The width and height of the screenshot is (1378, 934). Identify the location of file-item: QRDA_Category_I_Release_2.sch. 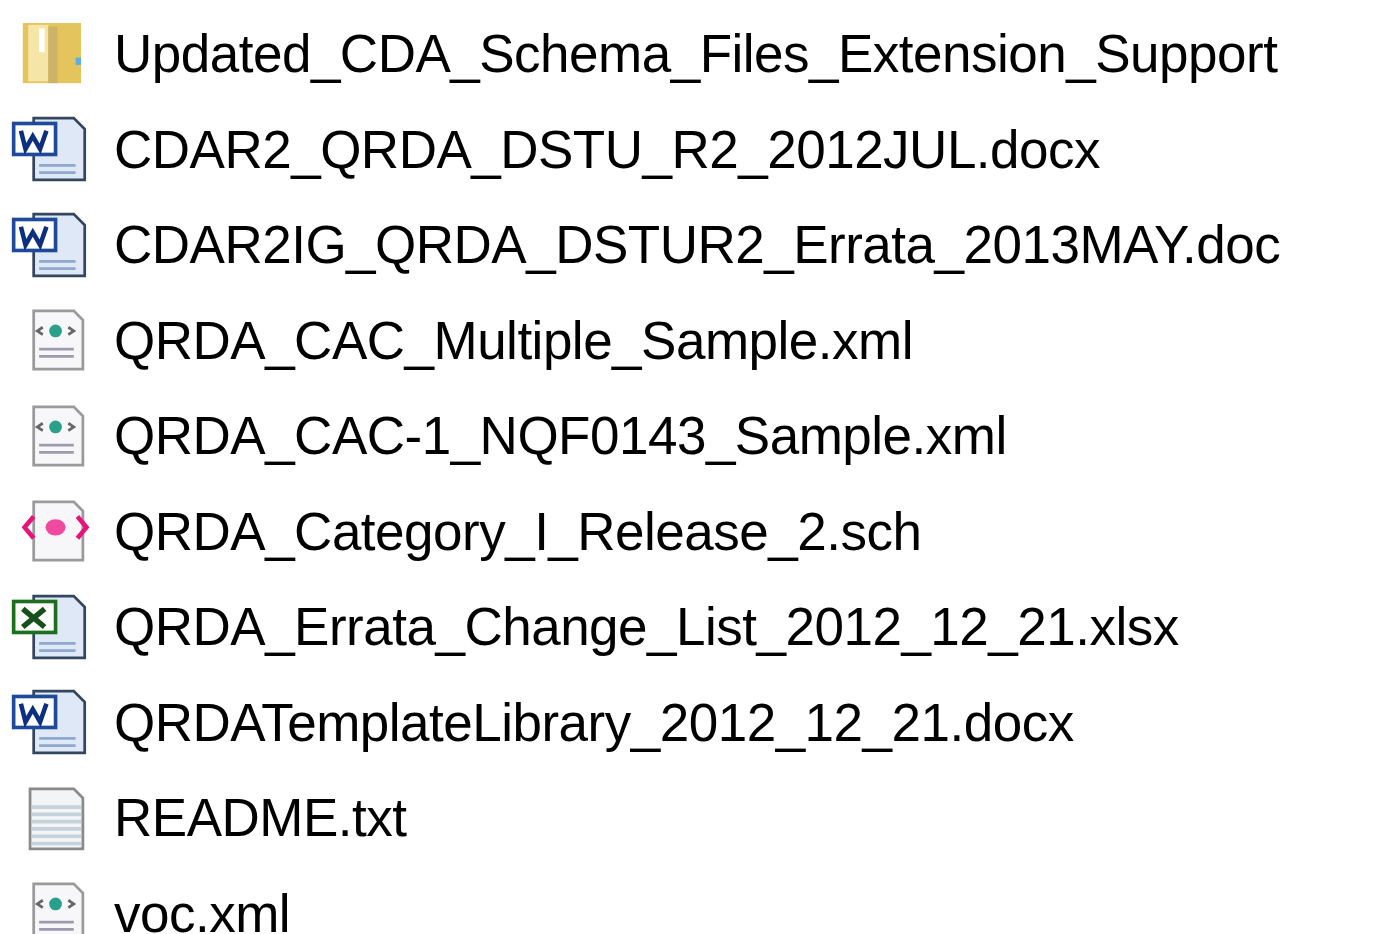
(689, 531).